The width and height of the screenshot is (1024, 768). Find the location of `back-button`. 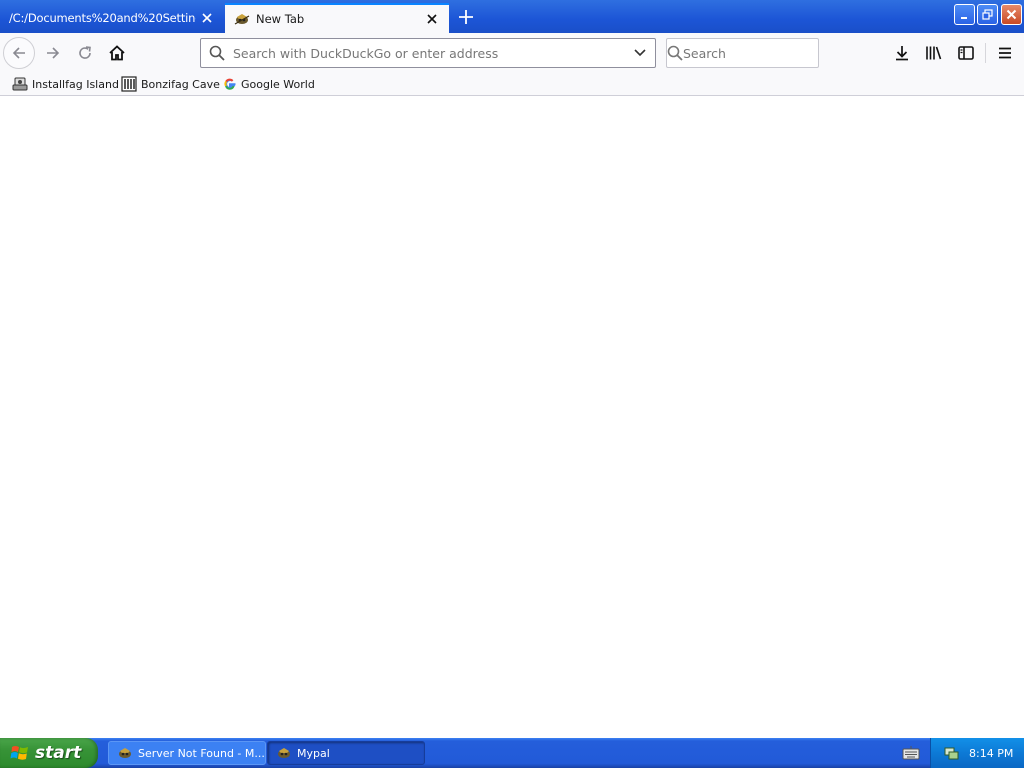

back-button is located at coordinates (19, 53).